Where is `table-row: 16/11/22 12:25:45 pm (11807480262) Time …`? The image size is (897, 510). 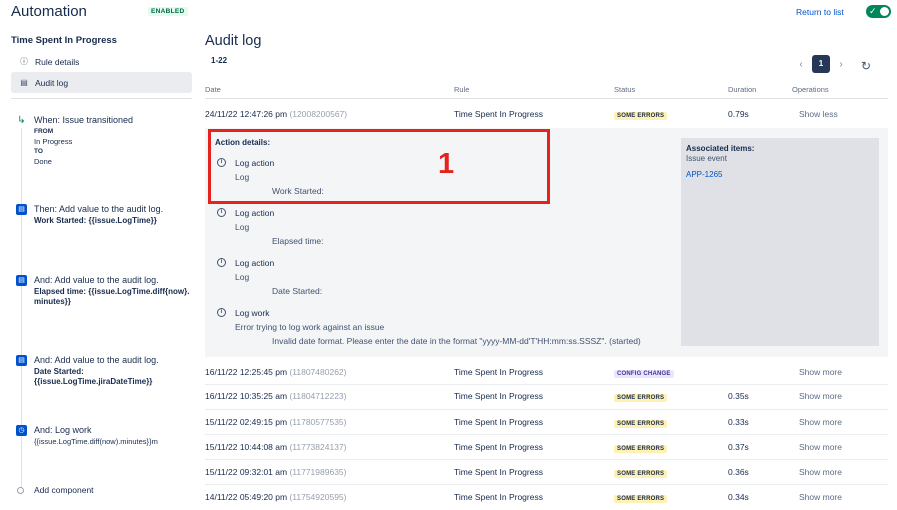 table-row: 16/11/22 12:25:45 pm (11807480262) Time … is located at coordinates (546, 372).